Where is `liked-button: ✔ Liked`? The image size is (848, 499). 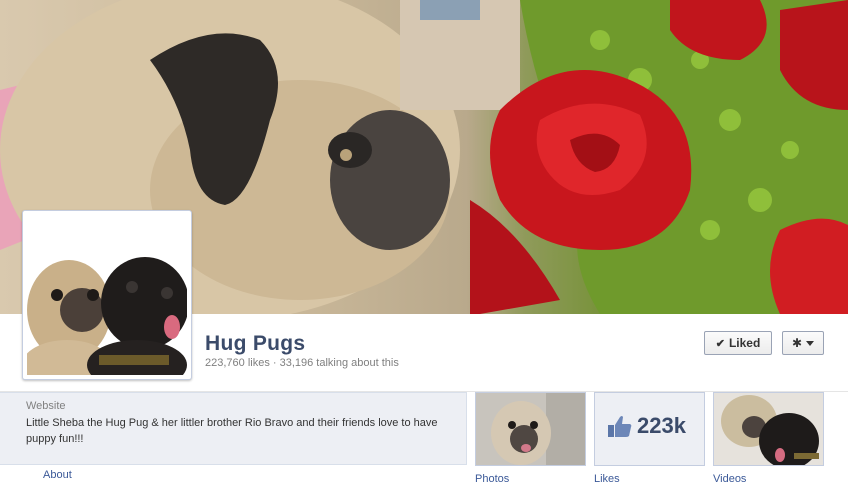 liked-button: ✔ Liked is located at coordinates (738, 343).